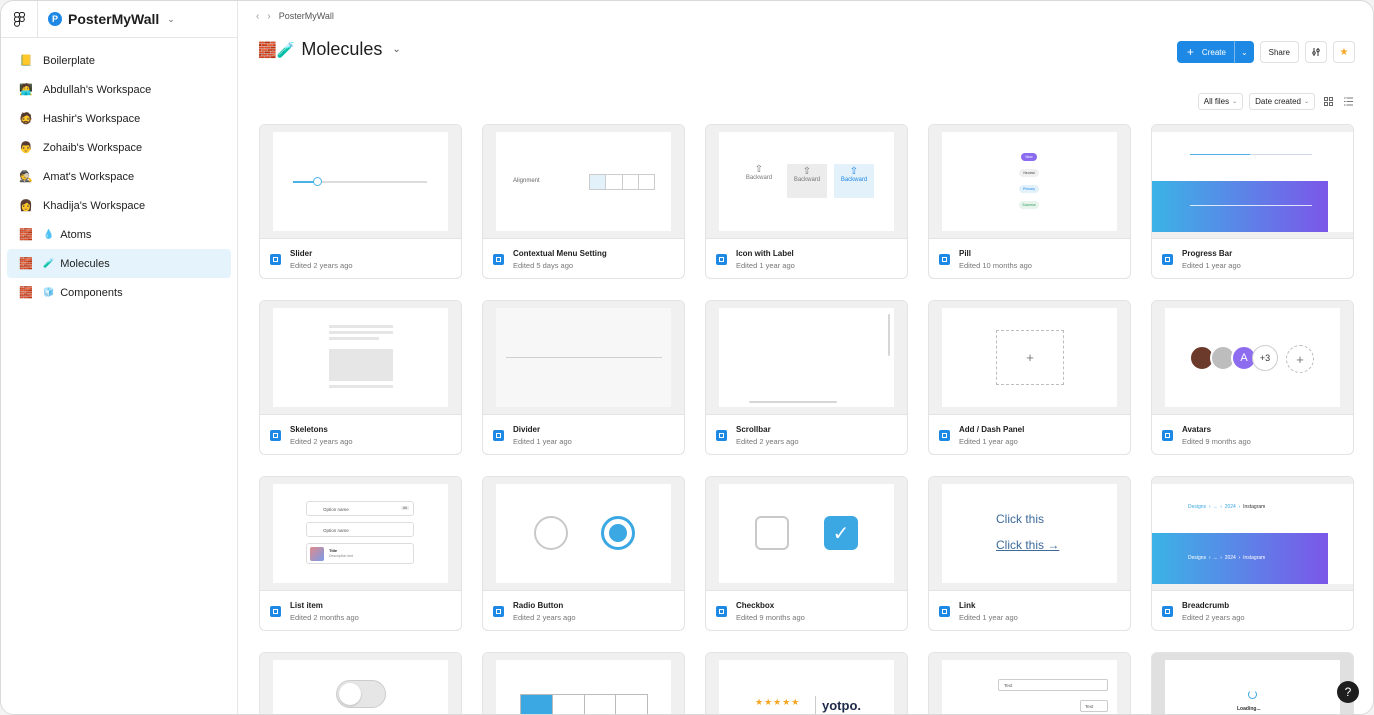 The image size is (1374, 715). I want to click on back-arrow-icon: ‹, so click(257, 16).